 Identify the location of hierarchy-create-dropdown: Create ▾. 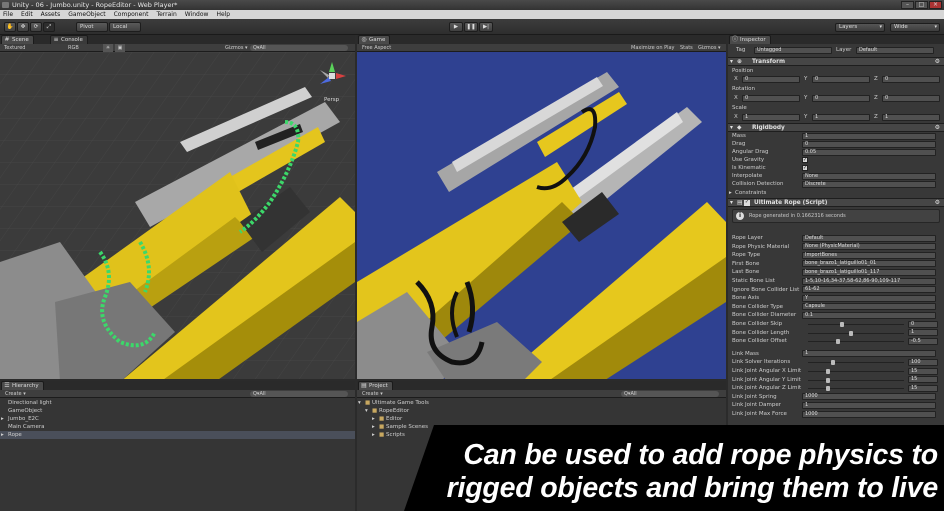
(15, 394).